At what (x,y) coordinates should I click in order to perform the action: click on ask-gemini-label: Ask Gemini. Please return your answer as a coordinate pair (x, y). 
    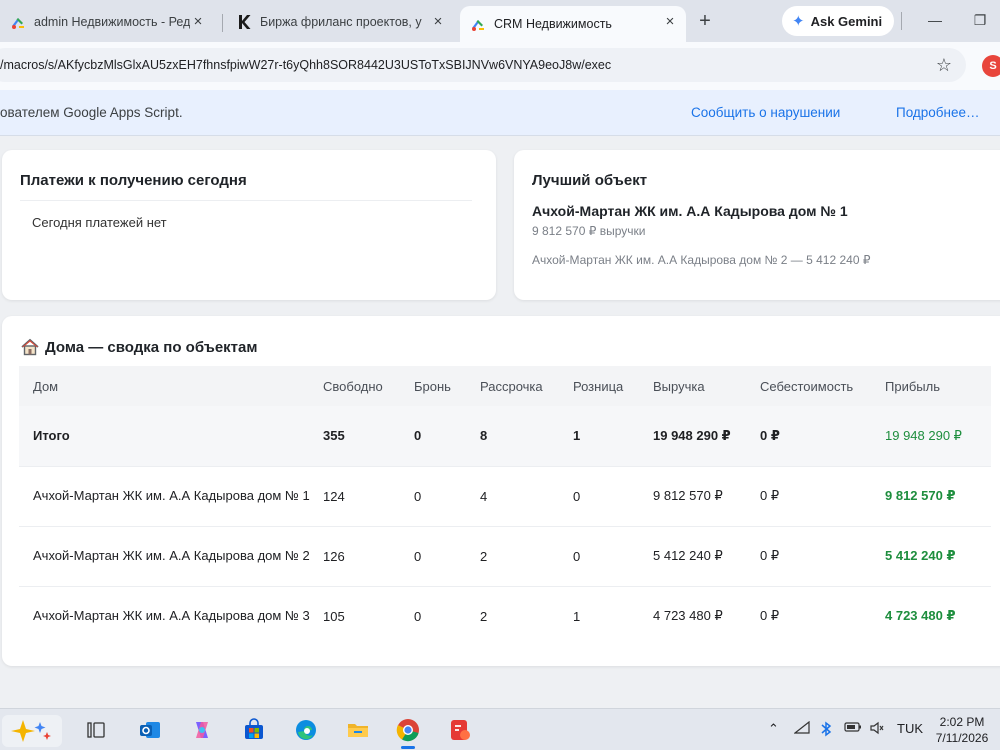
    Looking at the image, I should click on (846, 21).